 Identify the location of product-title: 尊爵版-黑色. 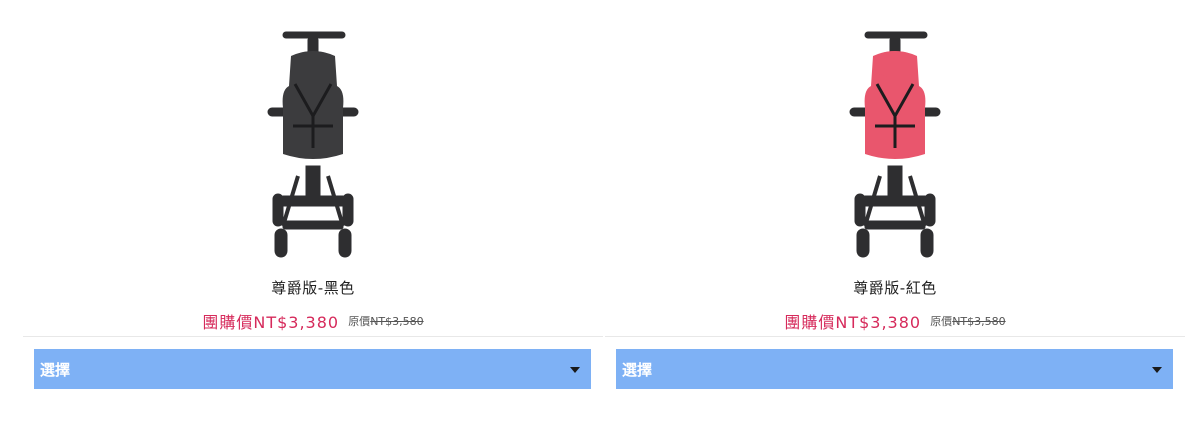
(313, 288).